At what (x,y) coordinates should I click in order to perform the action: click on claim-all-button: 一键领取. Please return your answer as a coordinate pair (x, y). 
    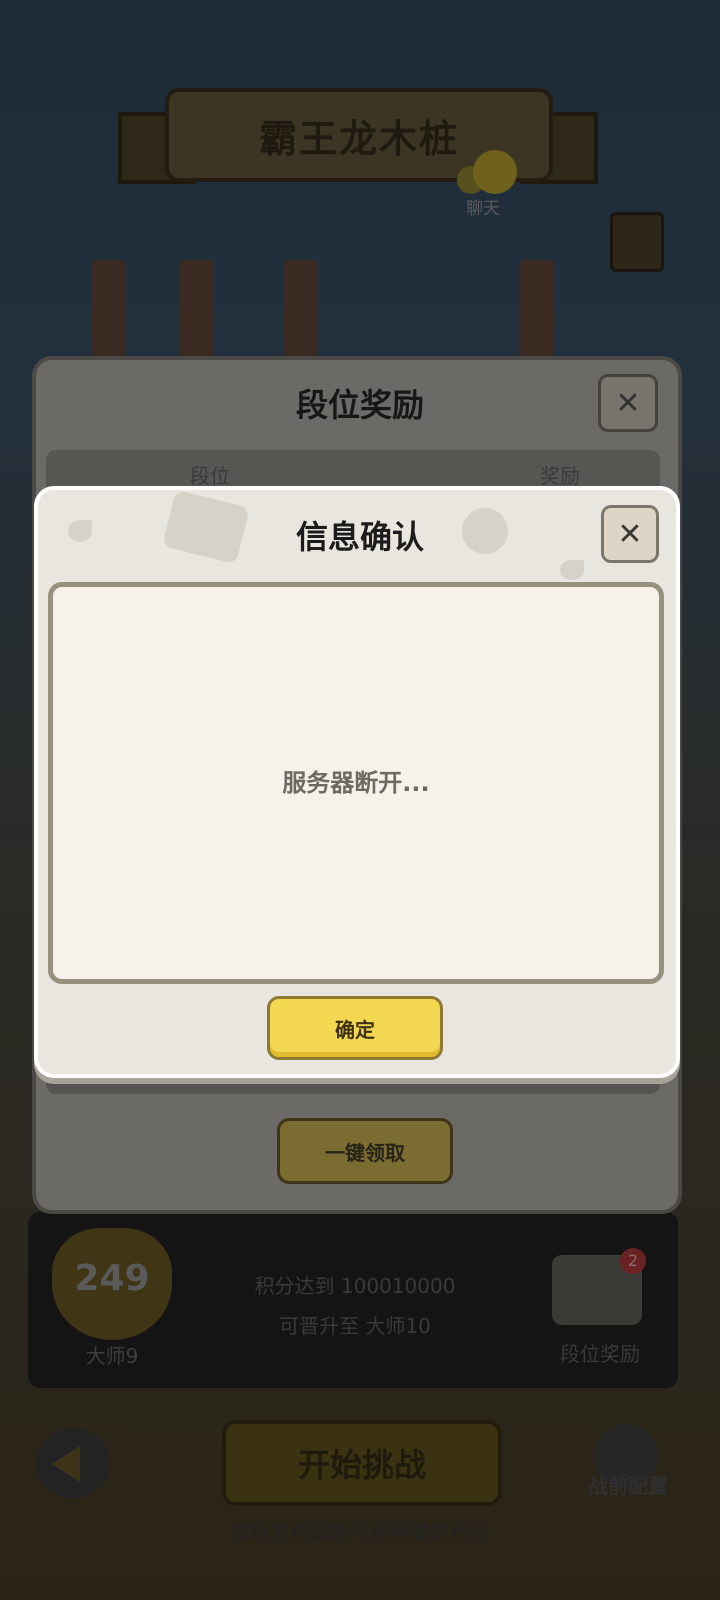
    Looking at the image, I should click on (365, 1151).